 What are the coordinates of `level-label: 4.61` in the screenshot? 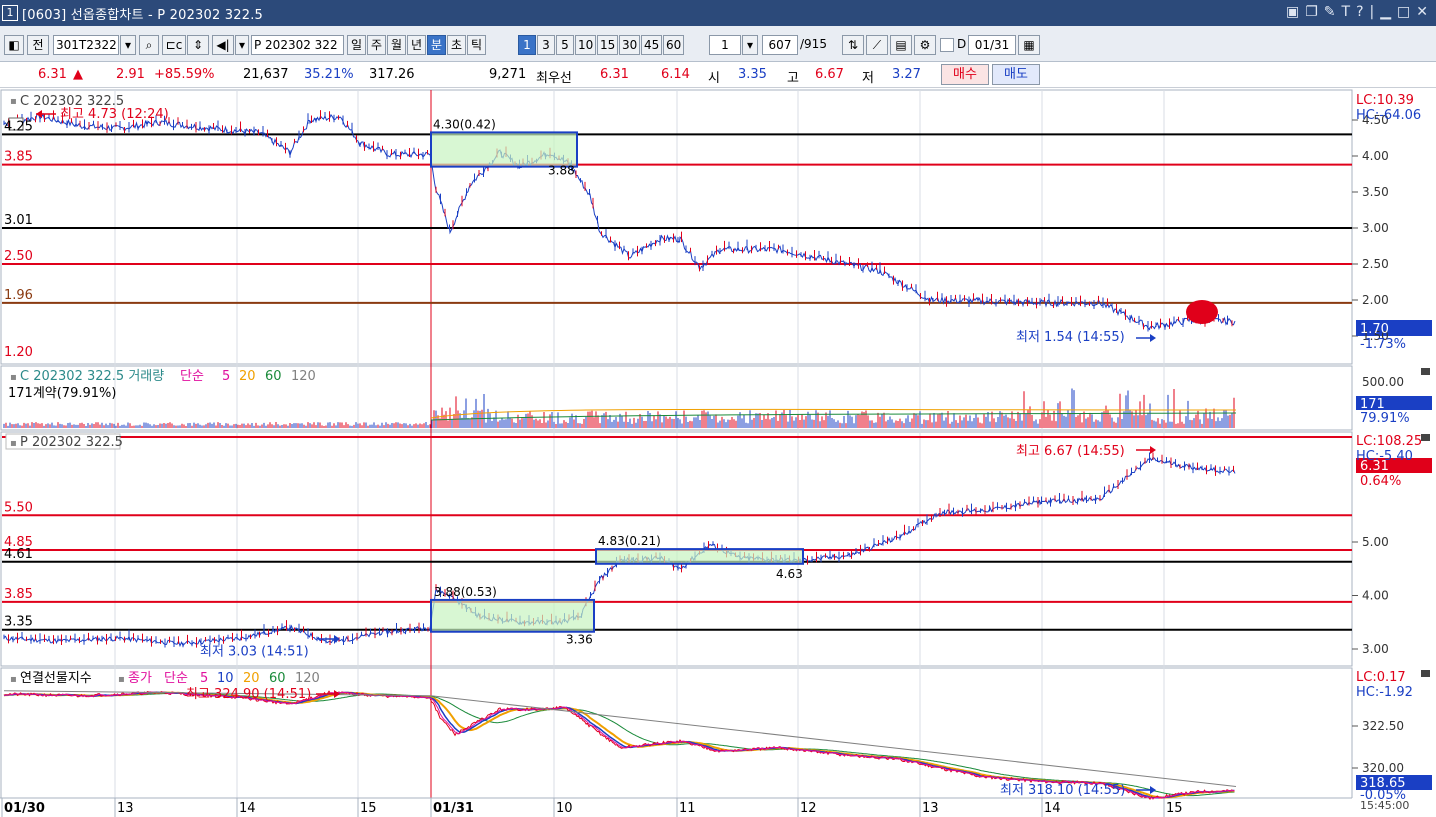 It's located at (18, 554).